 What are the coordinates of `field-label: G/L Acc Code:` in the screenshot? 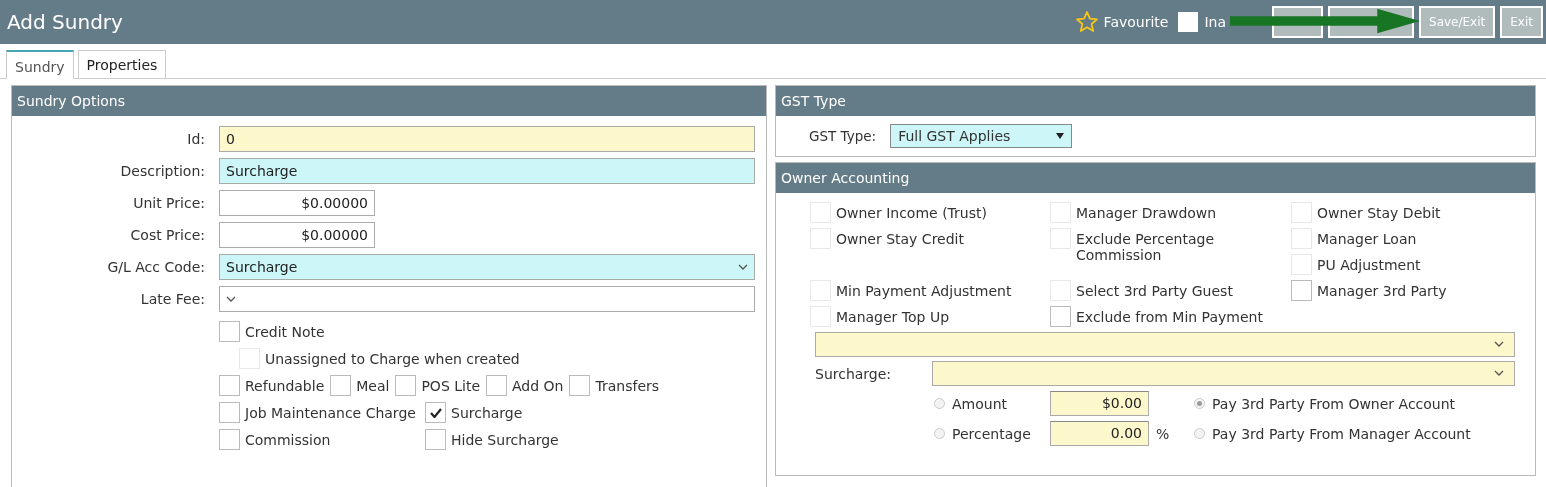 It's located at (155, 267).